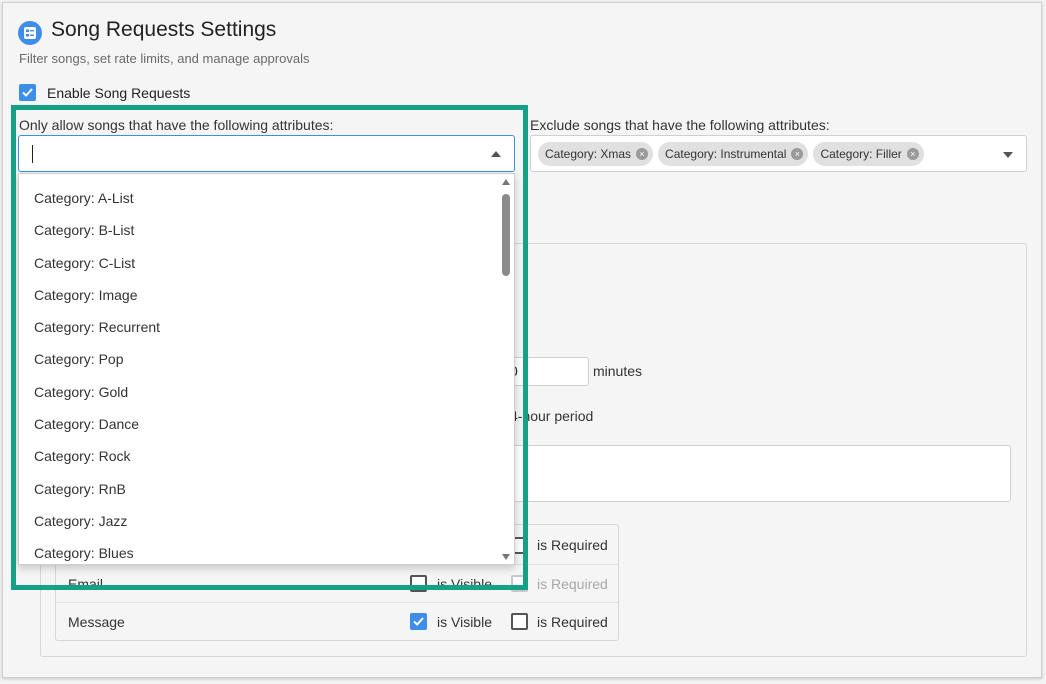 The width and height of the screenshot is (1046, 684). Describe the element at coordinates (506, 182) in the screenshot. I see `scroll-up-icon` at that location.